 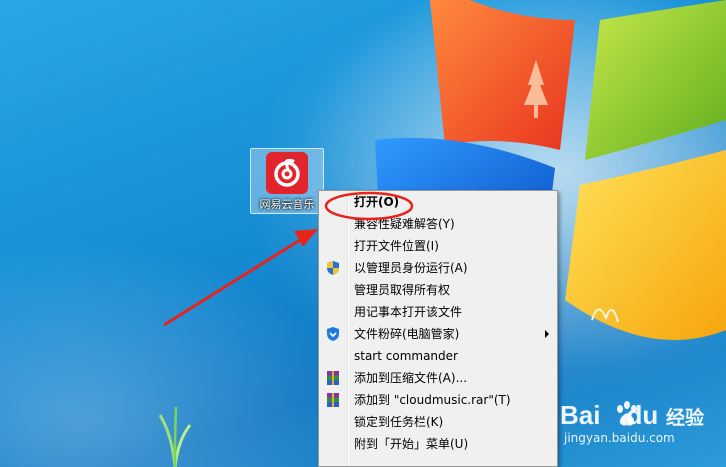 What do you see at coordinates (407, 334) in the screenshot?
I see `menu-item-label: 文件粉碎(电脑管家)` at bounding box center [407, 334].